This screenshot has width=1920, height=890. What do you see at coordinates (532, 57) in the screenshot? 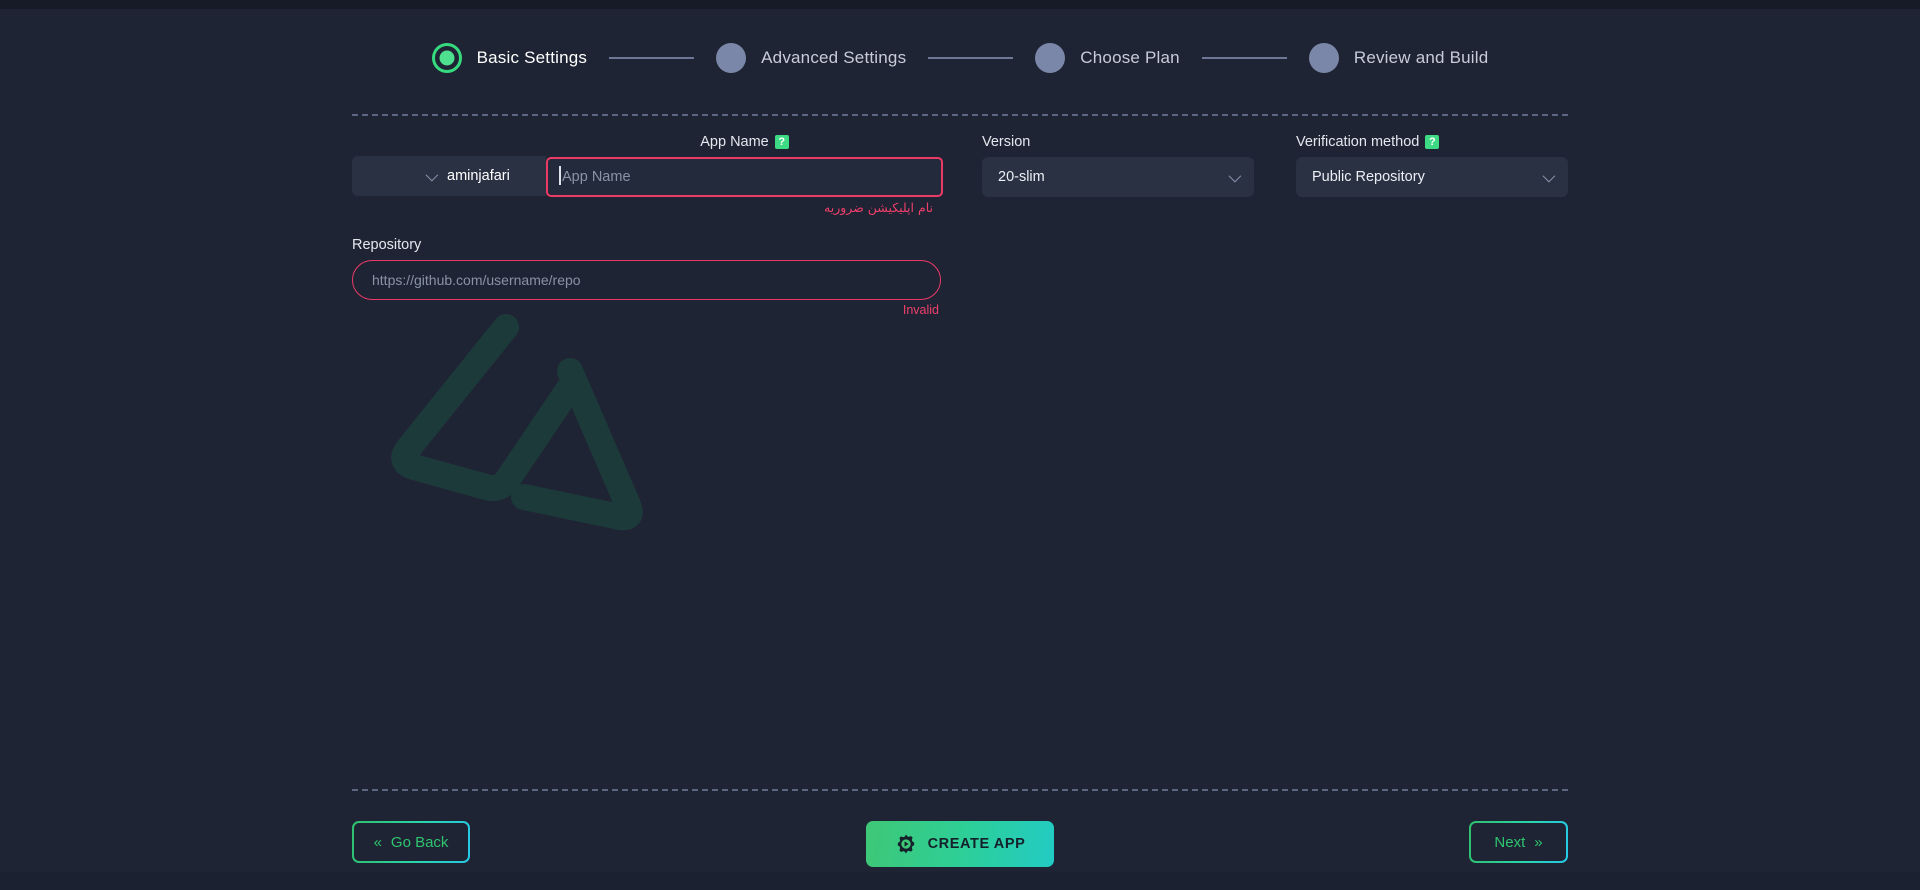
I see `step-label-basic-settings: Basic Settings` at bounding box center [532, 57].